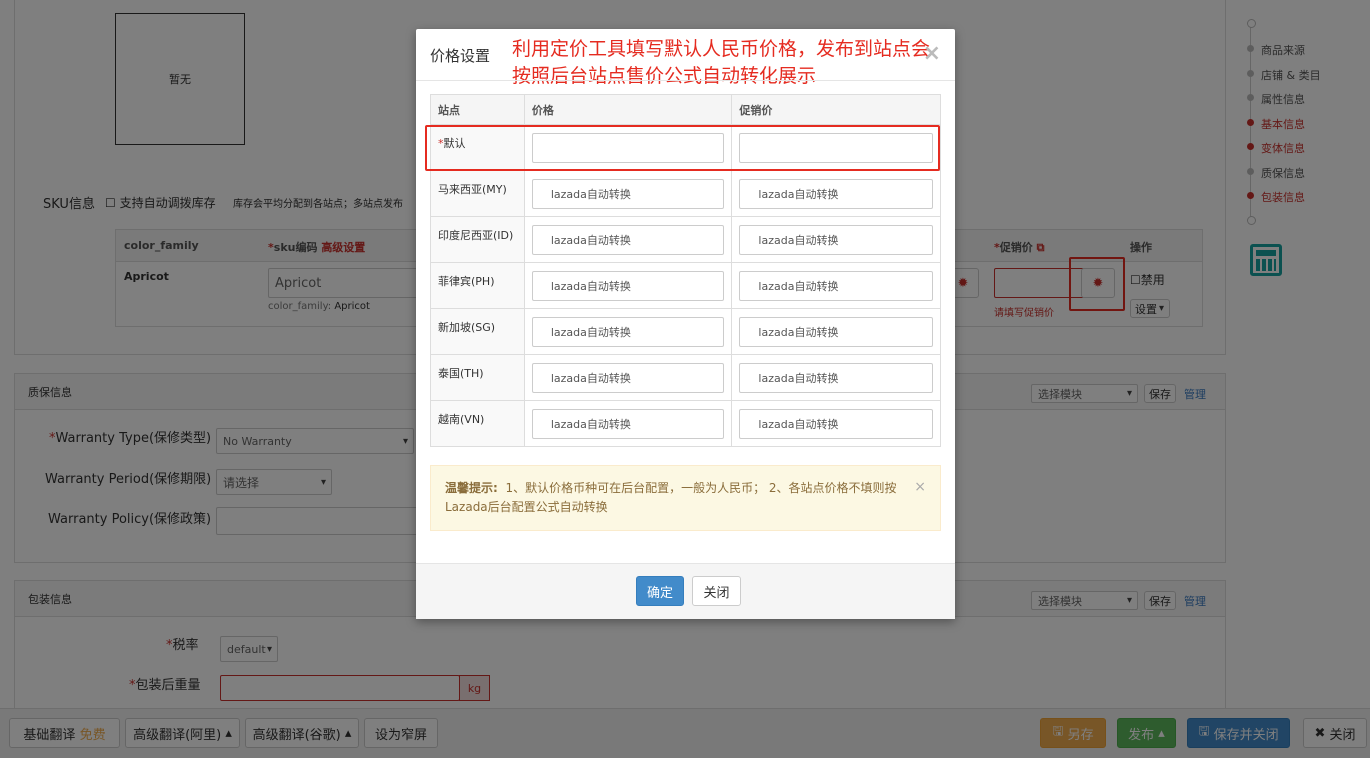 This screenshot has width=1370, height=758. I want to click on site-label: 马来西亚(MY), so click(472, 189).